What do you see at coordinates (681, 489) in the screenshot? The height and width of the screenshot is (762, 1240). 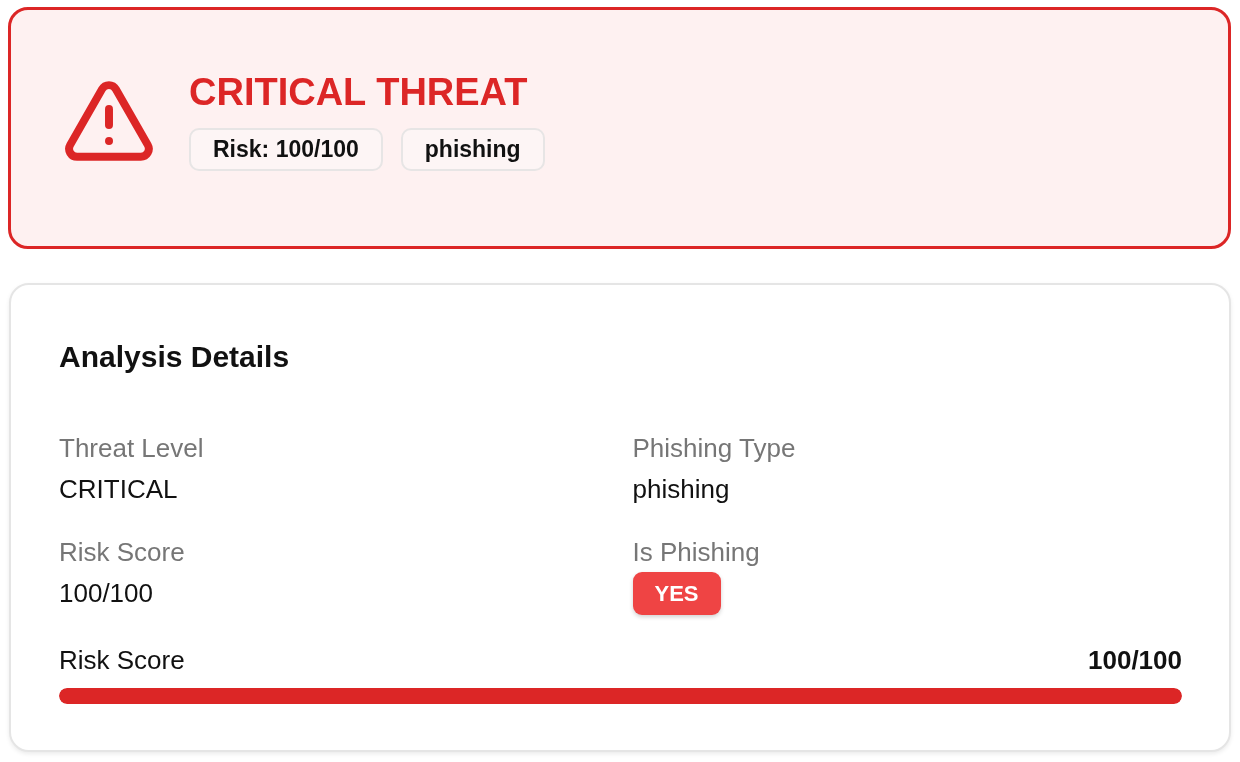 I see `field-value: phishing` at bounding box center [681, 489].